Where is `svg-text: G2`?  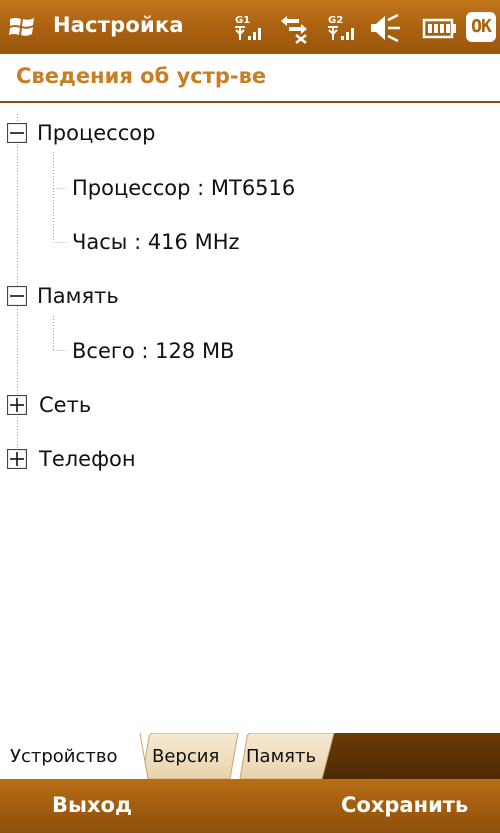 svg-text: G2 is located at coordinates (335, 20).